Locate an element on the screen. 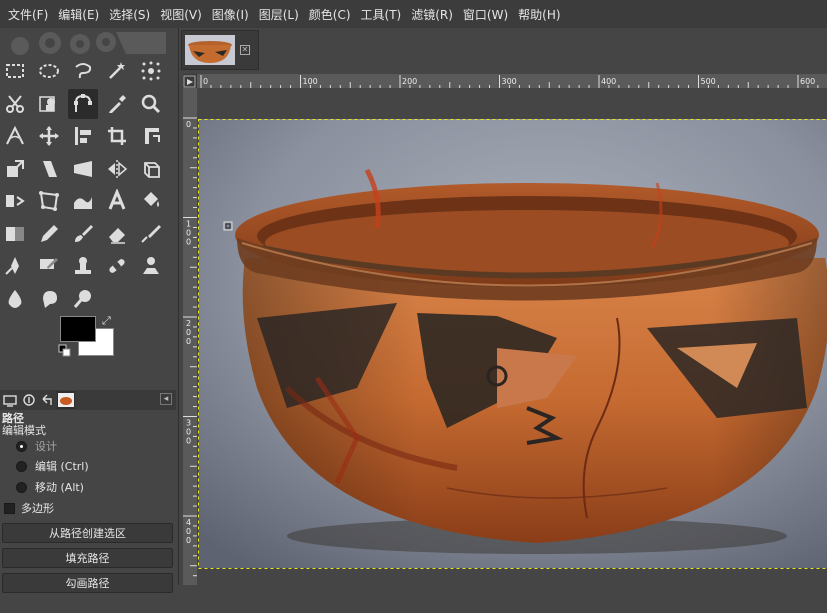 Image resolution: width=827 pixels, height=613 pixels. dodge-burn-icon is located at coordinates (83, 299).